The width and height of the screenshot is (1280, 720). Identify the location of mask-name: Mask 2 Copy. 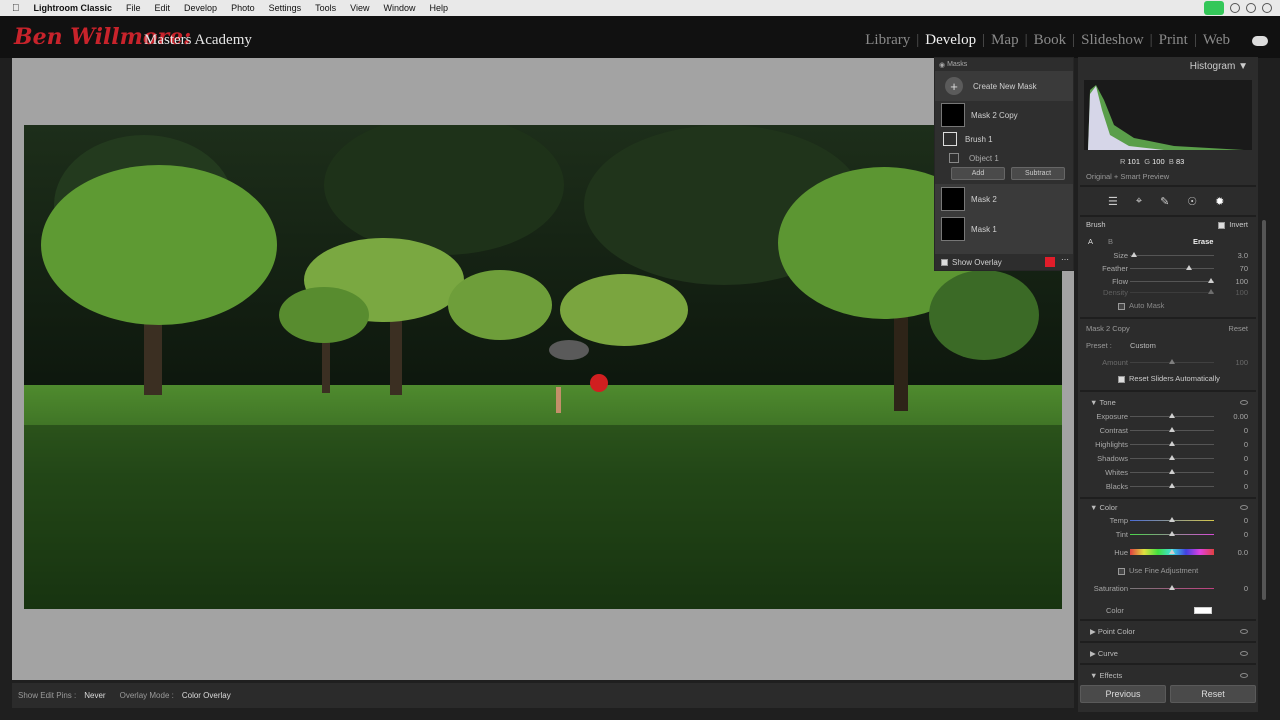
(994, 115).